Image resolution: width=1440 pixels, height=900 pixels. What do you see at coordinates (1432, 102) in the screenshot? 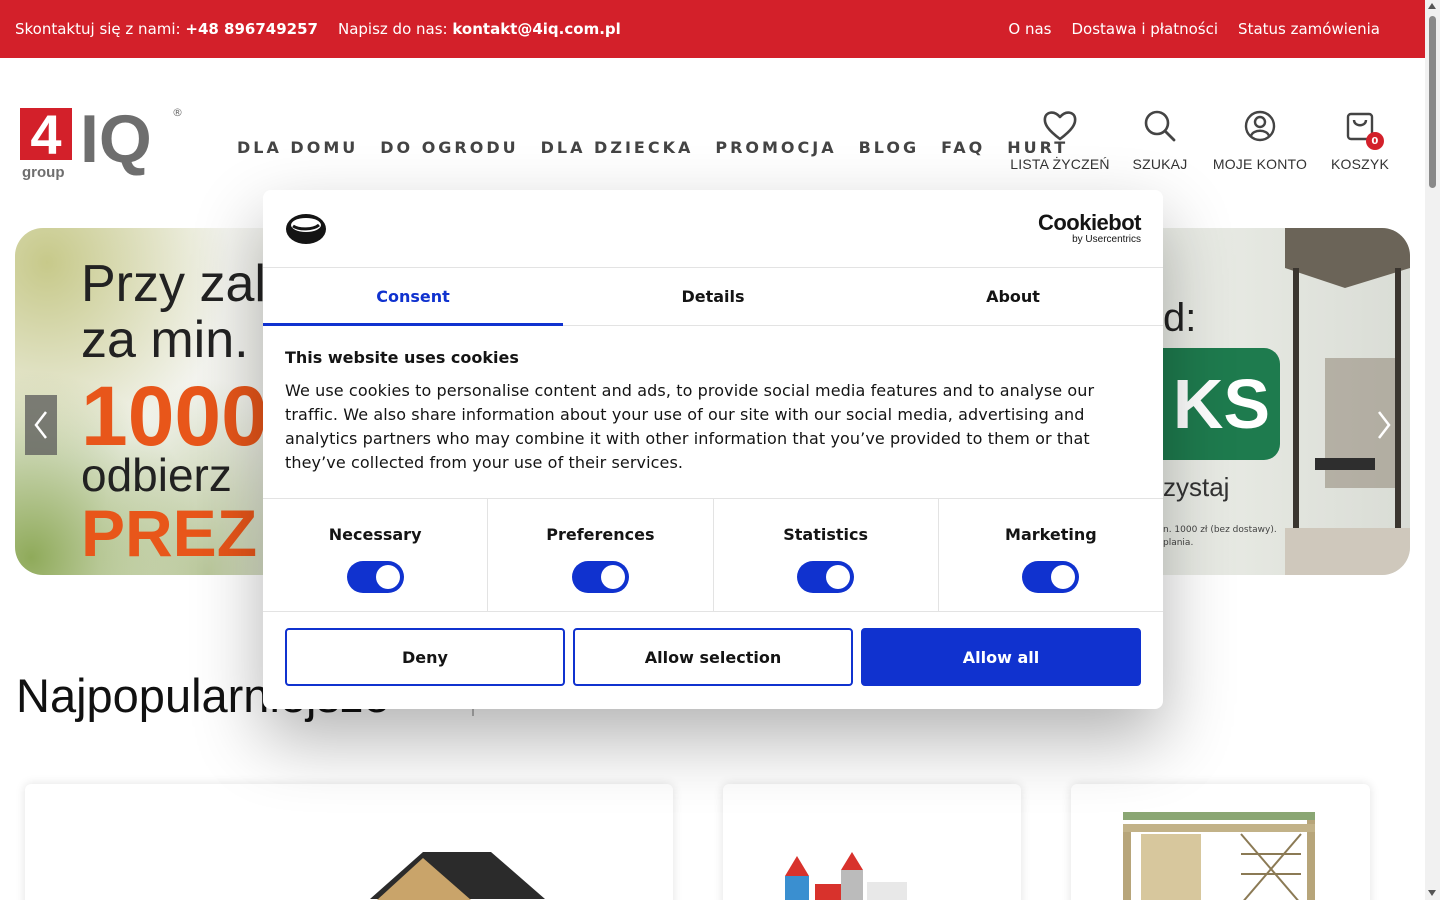
I see `scrollbar-thumb` at bounding box center [1432, 102].